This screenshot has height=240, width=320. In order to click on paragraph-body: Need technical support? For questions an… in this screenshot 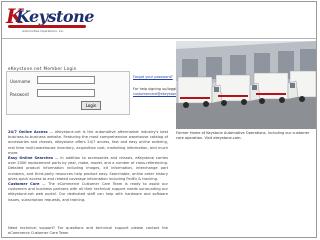, I will do `click(88, 231)`.